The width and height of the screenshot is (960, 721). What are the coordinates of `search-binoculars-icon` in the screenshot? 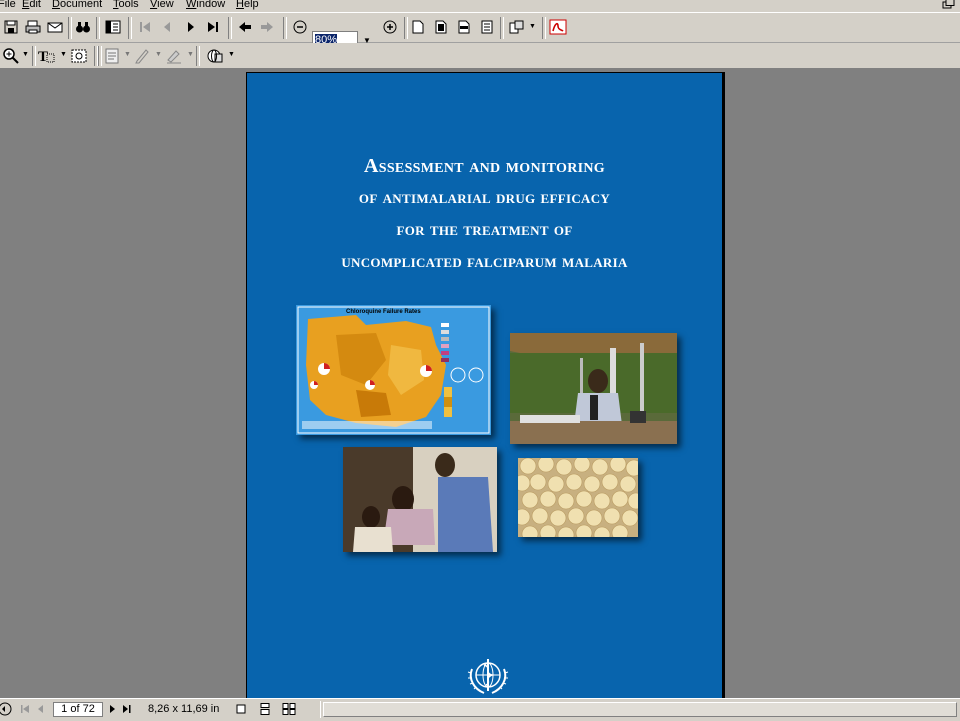 It's located at (83, 27).